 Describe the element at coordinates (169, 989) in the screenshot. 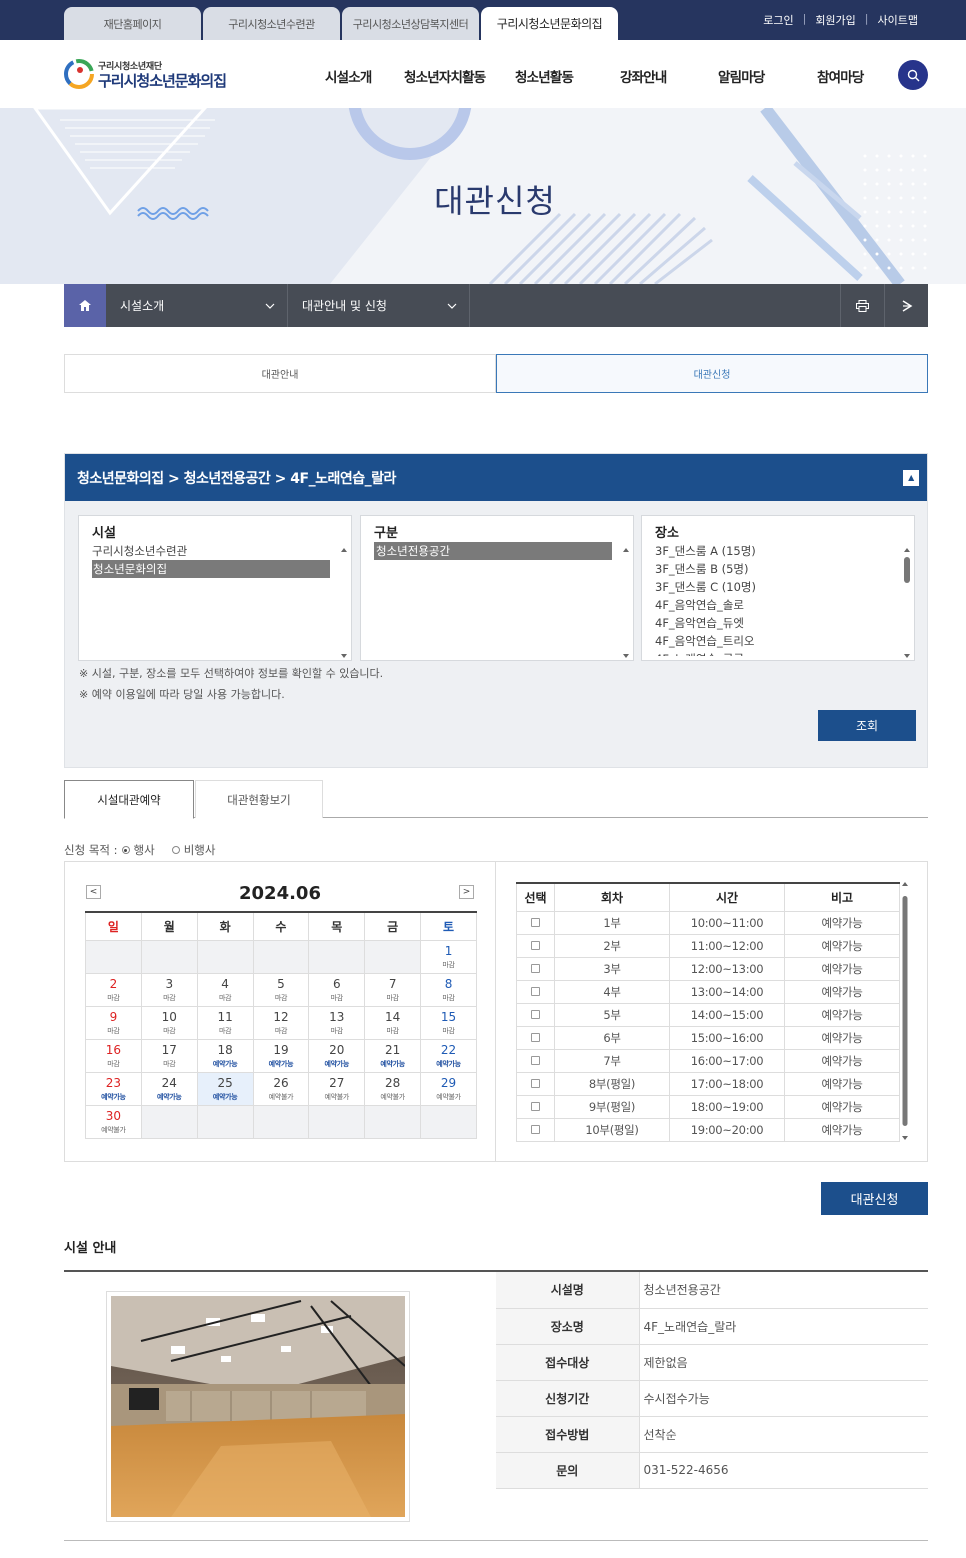

I see `calendar-day: 3 마감` at that location.